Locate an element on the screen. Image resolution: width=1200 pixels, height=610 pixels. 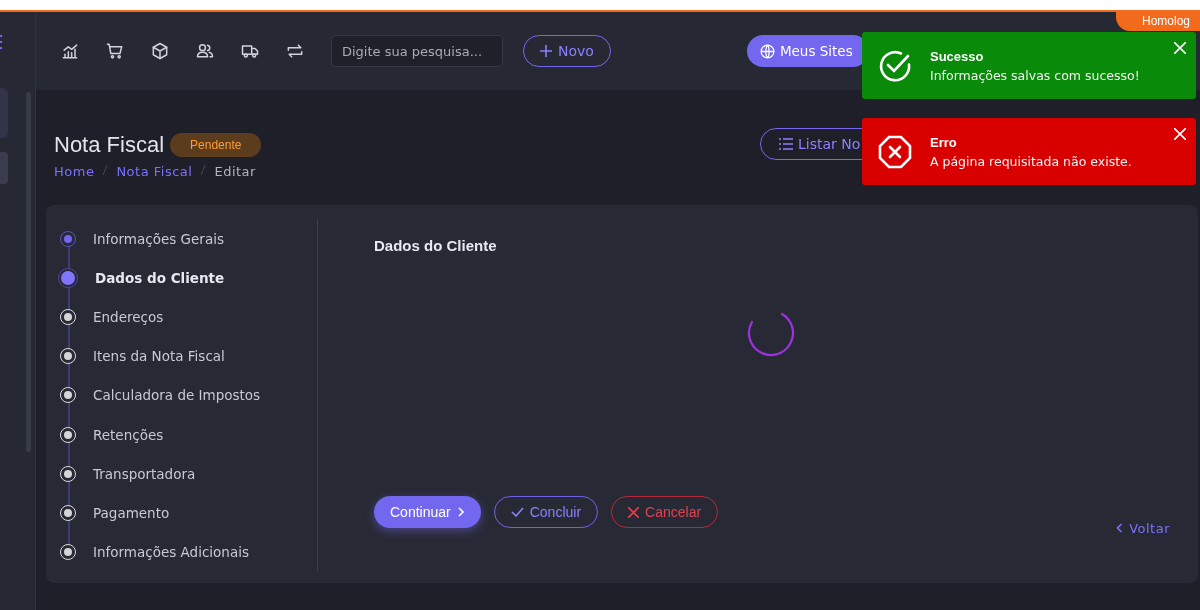
chart-icon is located at coordinates (70, 51).